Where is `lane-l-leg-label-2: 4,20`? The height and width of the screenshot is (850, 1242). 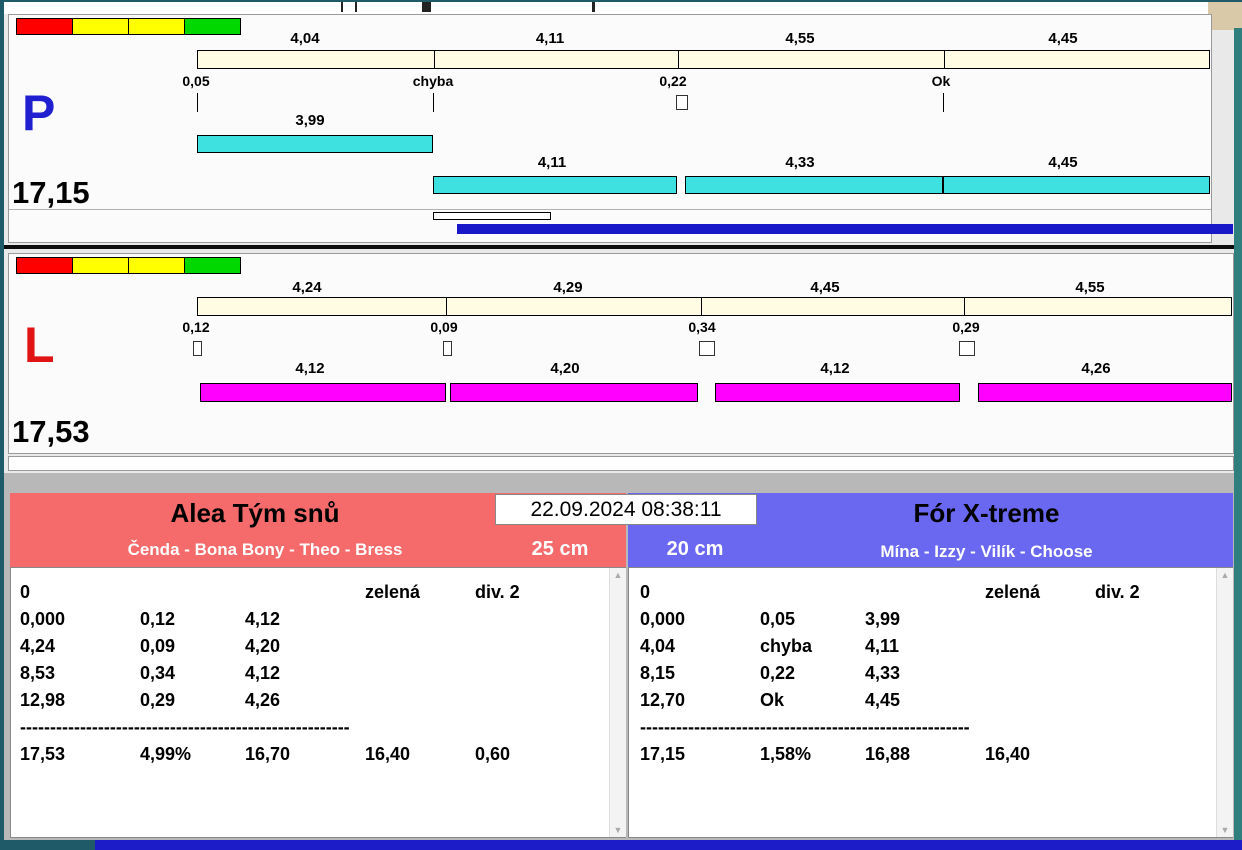 lane-l-leg-label-2: 4,20 is located at coordinates (565, 368).